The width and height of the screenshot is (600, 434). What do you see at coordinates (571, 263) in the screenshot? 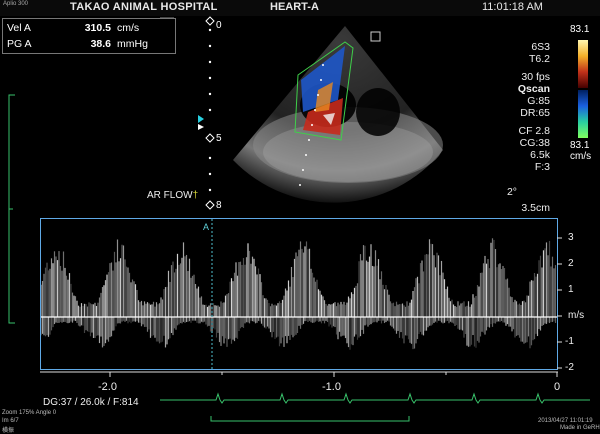
I see `y-tick-2: 2` at bounding box center [571, 263].